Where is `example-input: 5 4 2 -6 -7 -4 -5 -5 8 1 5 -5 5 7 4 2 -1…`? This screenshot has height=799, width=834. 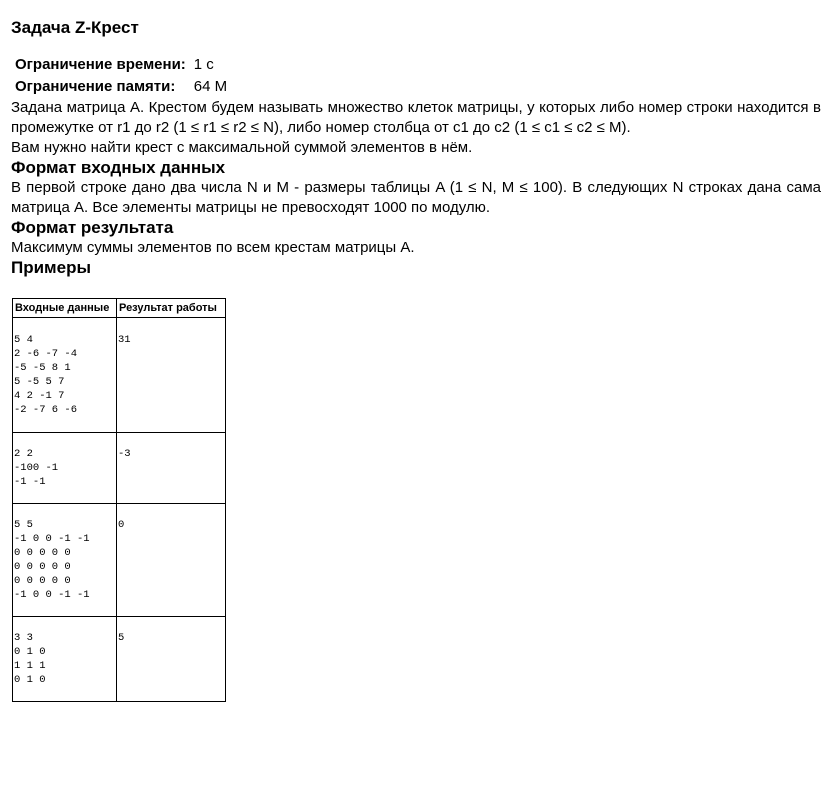
example-input: 5 4 2 -6 -7 -4 -5 -5 8 1 5 -5 5 7 4 2 -1… is located at coordinates (46, 375).